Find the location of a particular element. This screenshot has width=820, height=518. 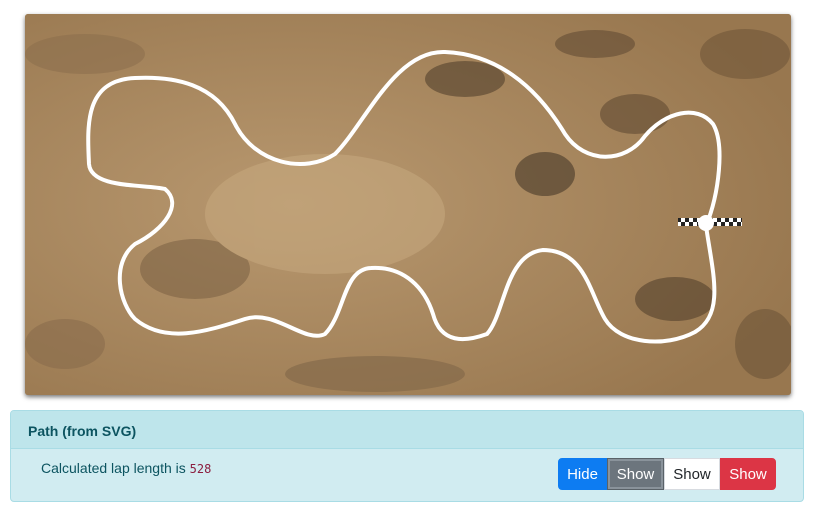

show-dark-button: Show is located at coordinates (635, 474).